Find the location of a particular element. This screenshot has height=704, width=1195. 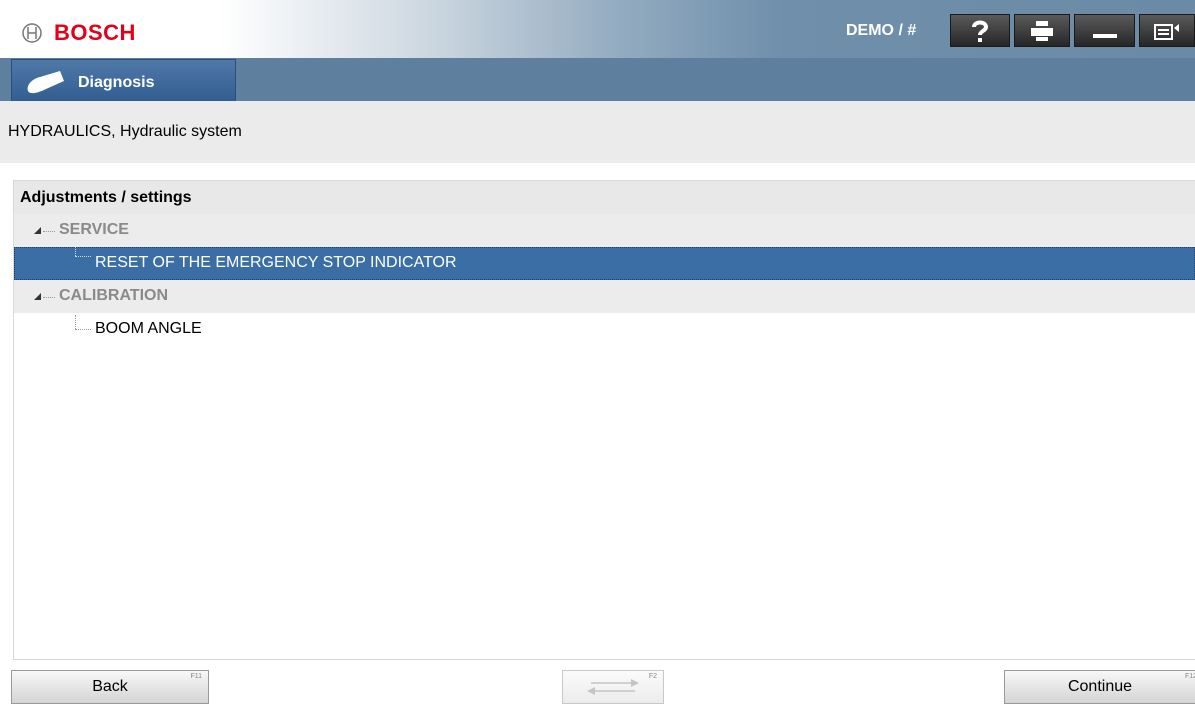

diagnosis-tab: Diagnosis is located at coordinates (123, 83).